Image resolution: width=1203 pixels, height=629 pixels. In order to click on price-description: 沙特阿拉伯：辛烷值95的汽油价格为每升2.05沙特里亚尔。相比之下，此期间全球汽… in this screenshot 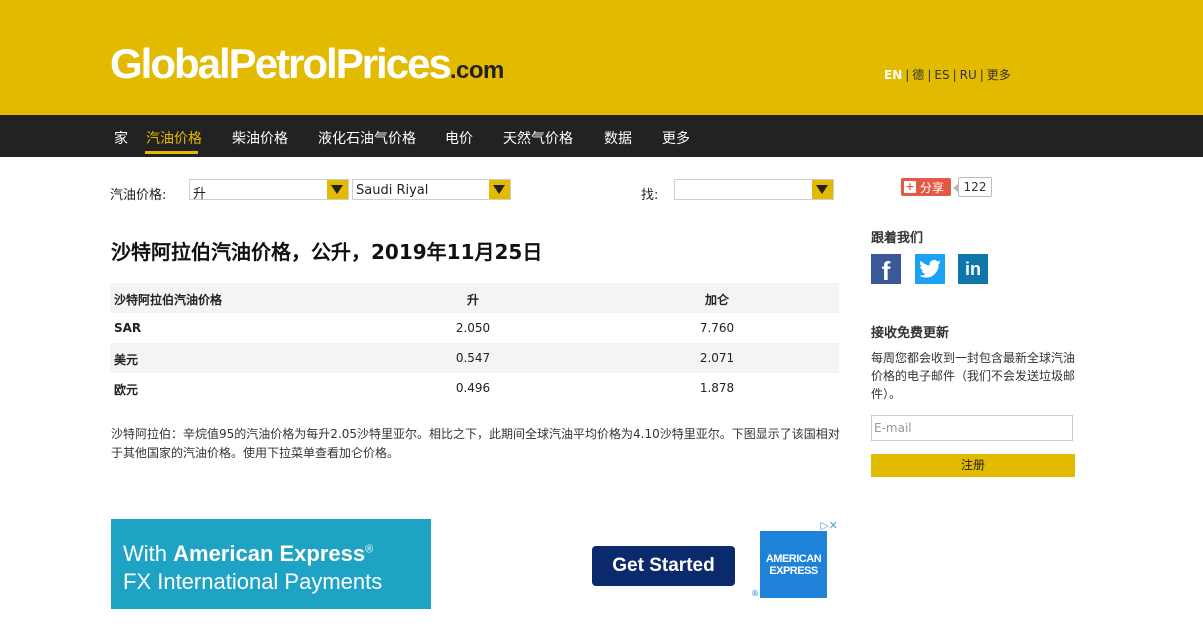, I will do `click(475, 443)`.